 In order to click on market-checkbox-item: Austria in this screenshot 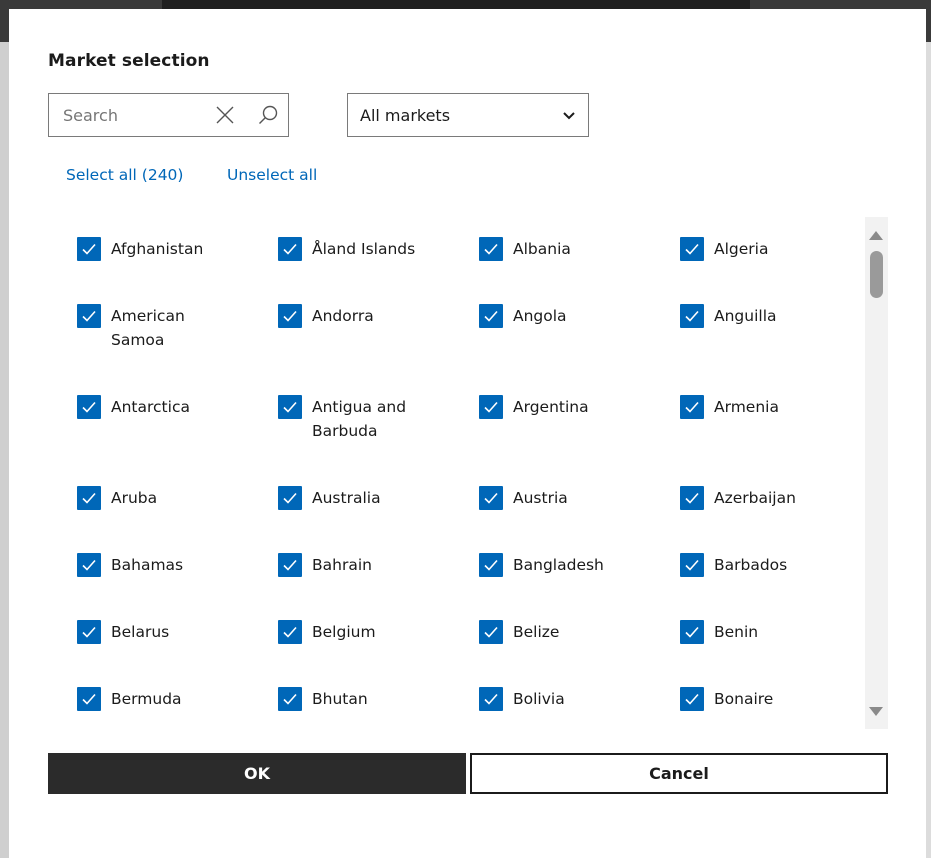, I will do `click(550, 499)`.